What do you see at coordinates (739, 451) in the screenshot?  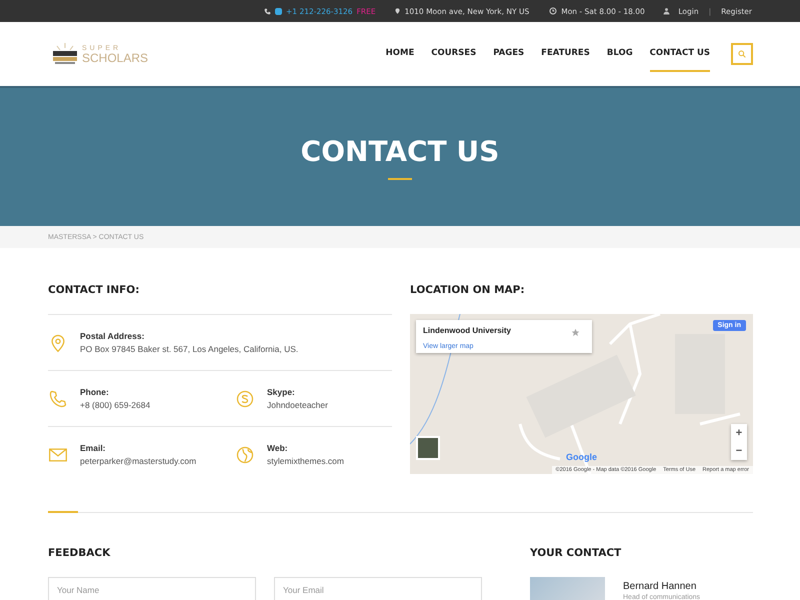 I see `zoom-out-button: −` at bounding box center [739, 451].